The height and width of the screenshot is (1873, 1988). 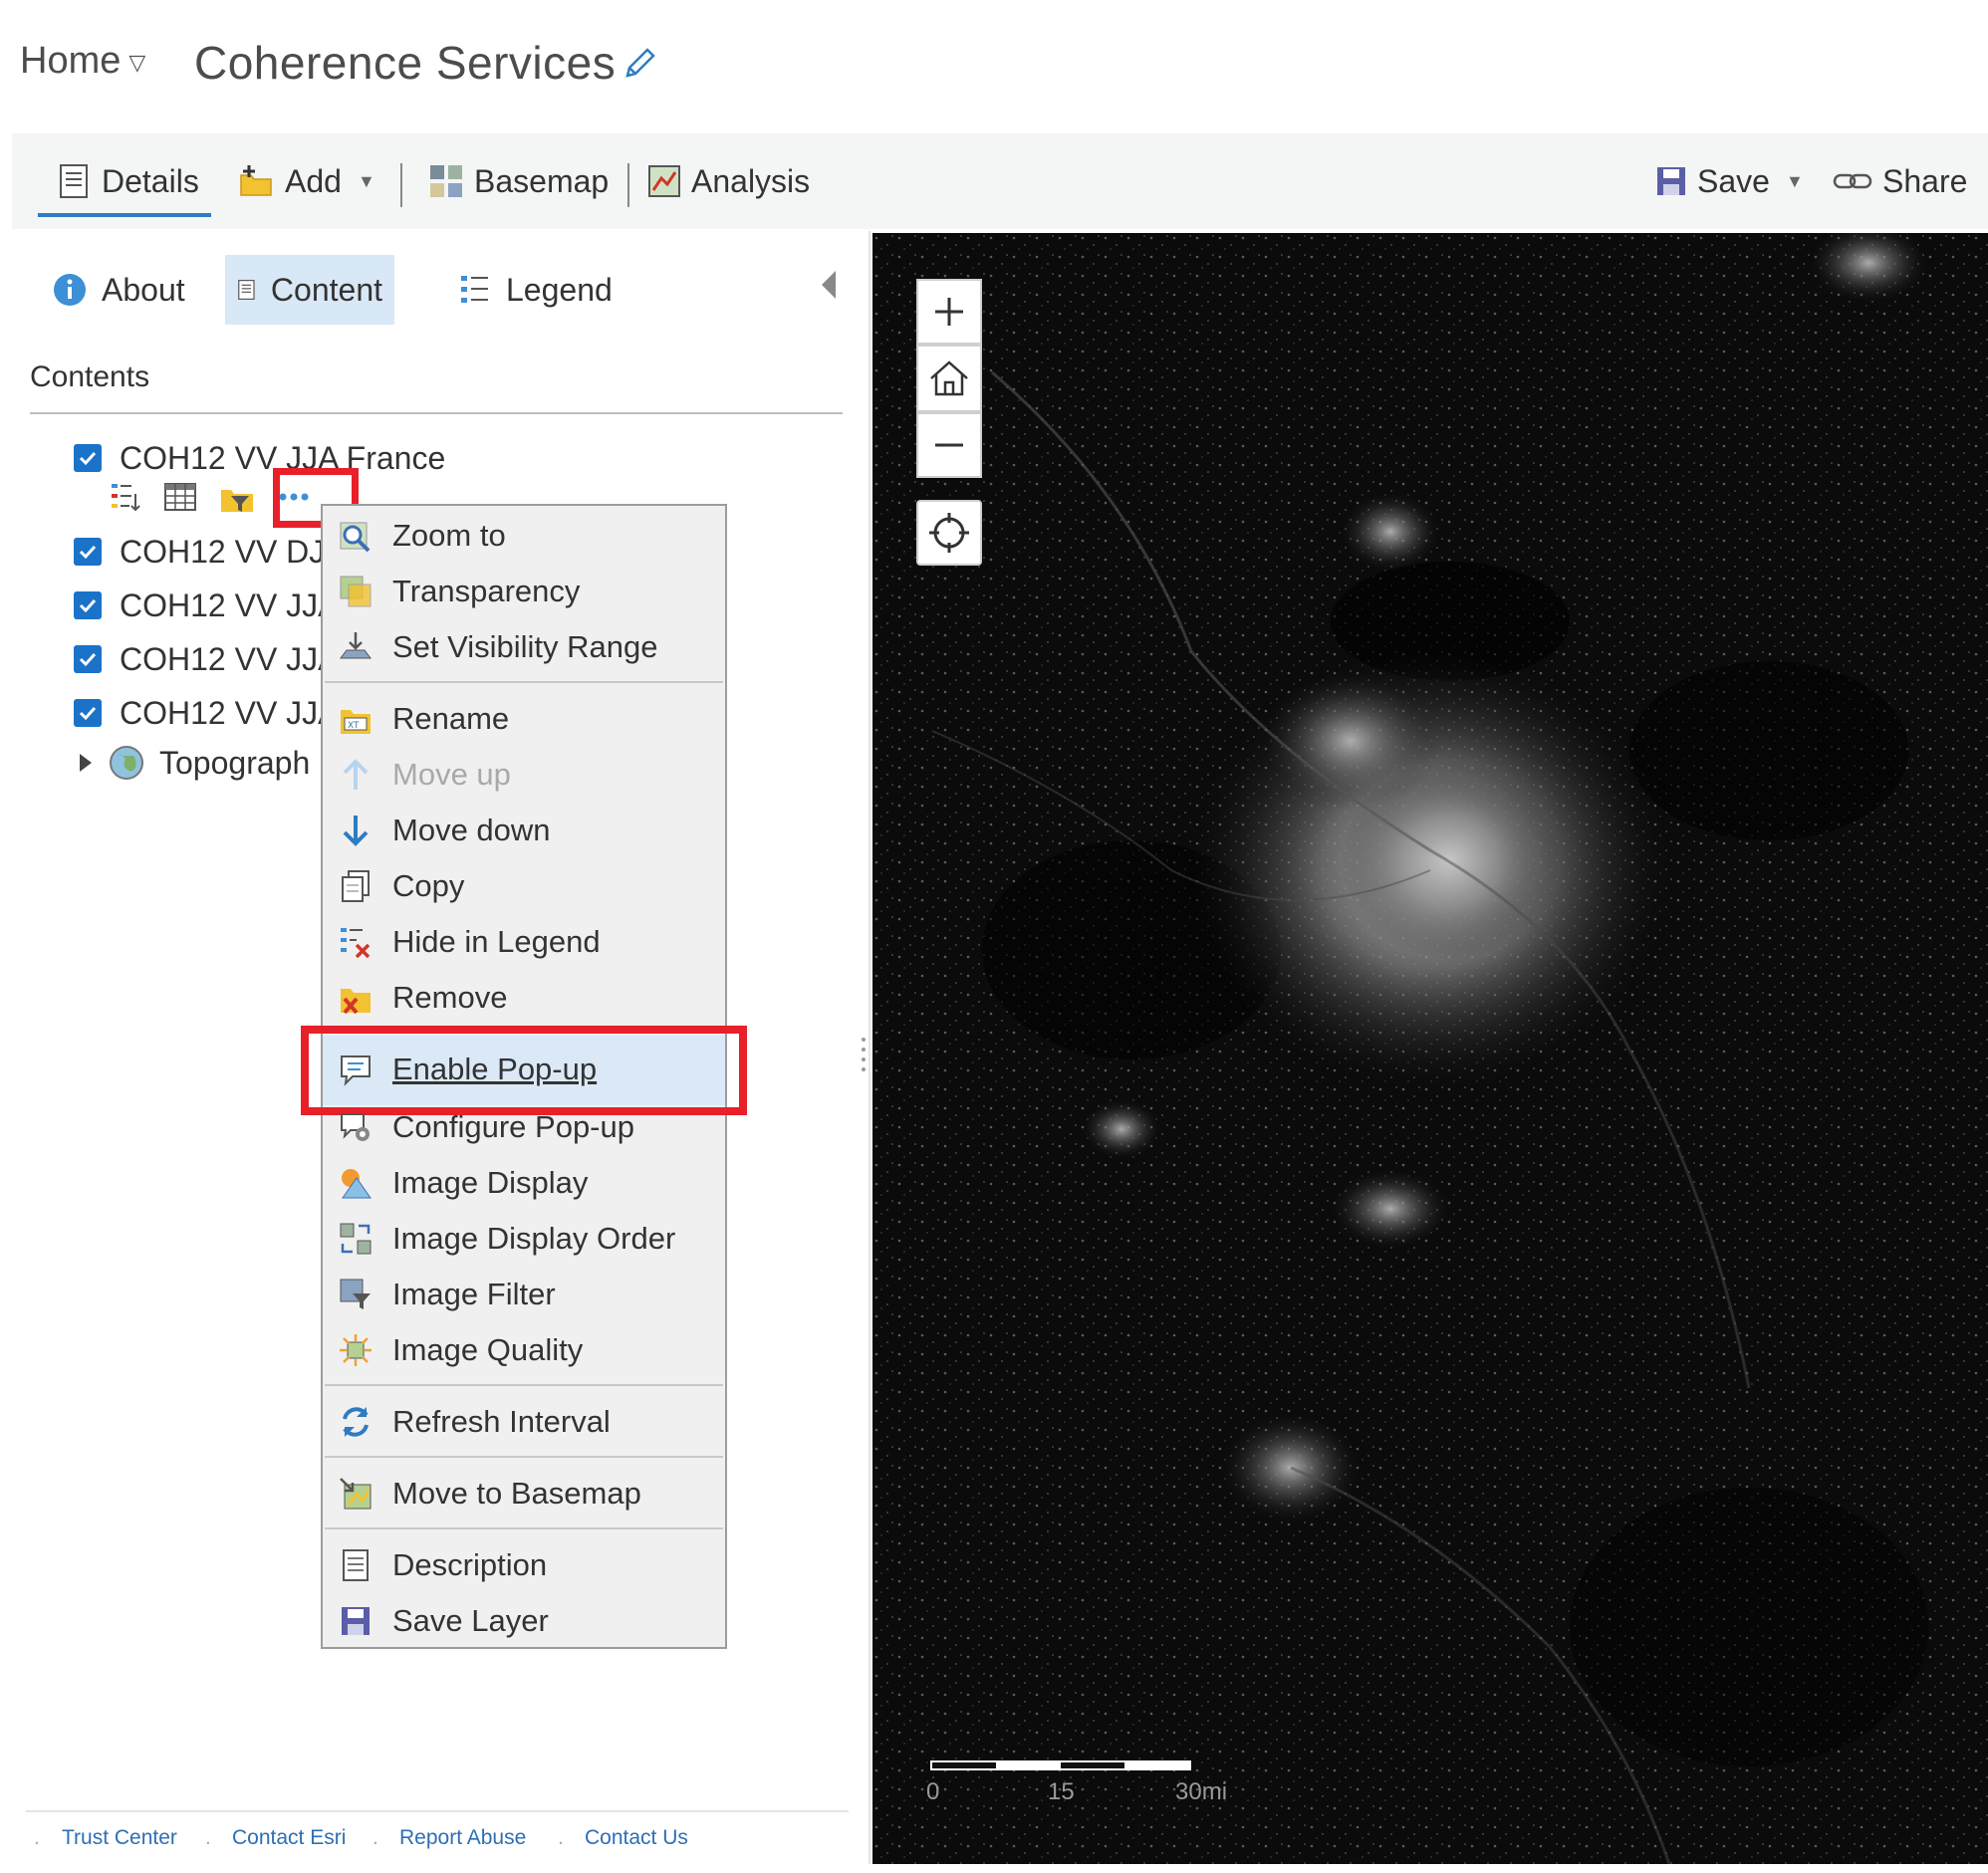 I want to click on menu-item-save-layer: Save Layer, so click(x=444, y=1621).